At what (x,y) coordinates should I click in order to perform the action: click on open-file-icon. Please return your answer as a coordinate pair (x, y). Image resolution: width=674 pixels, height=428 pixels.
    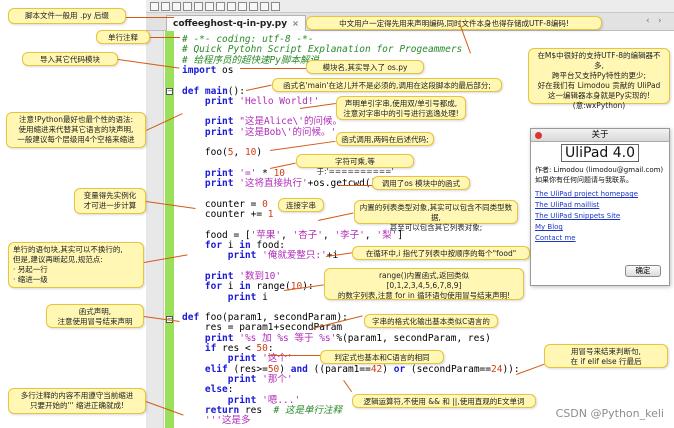
    Looking at the image, I should click on (165, 6).